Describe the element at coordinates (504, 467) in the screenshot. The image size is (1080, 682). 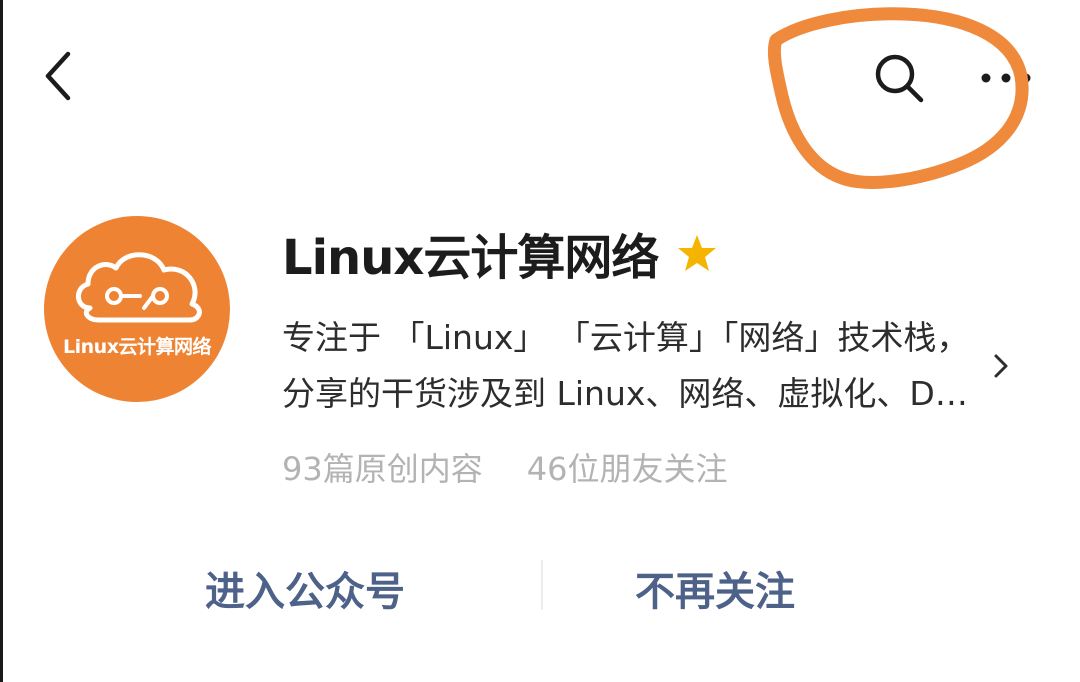
I see `account-stats: 93篇原创内容 46位朋友关注` at that location.